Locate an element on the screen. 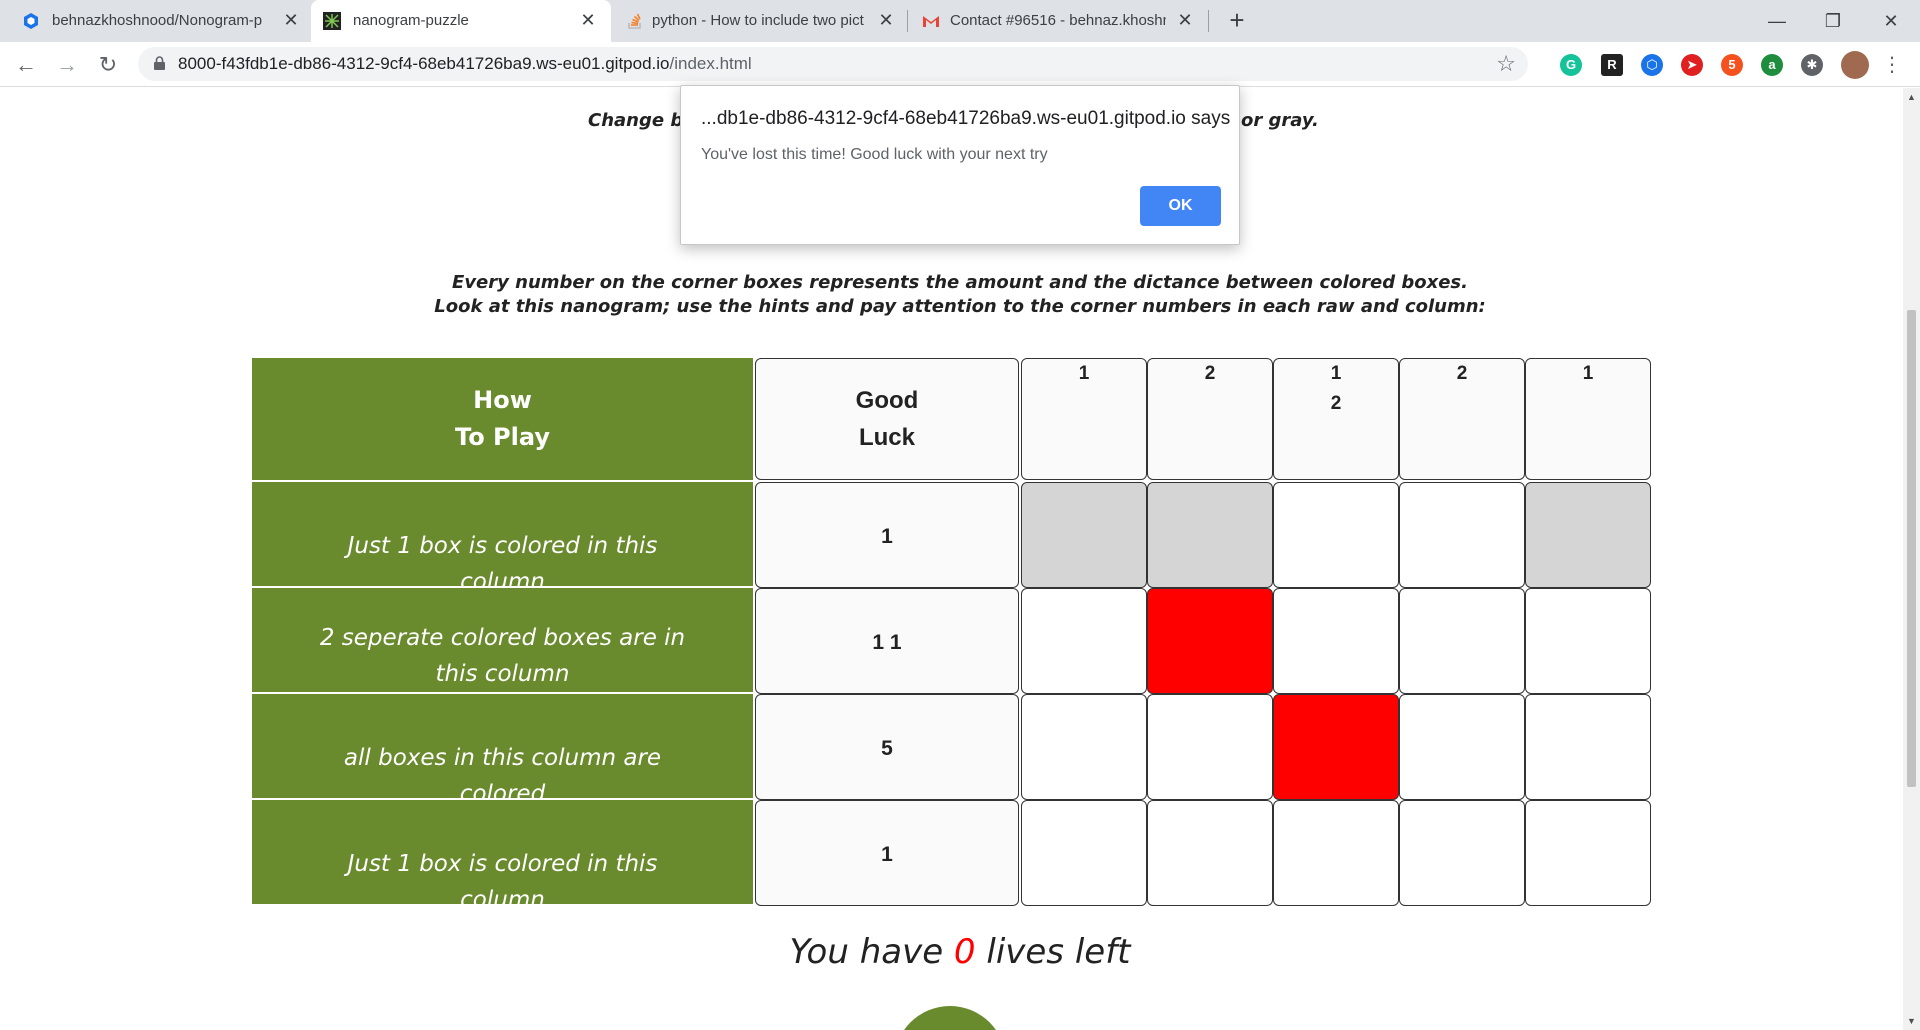 This screenshot has width=1920, height=1030. good-luck-line: Good is located at coordinates (887, 400).